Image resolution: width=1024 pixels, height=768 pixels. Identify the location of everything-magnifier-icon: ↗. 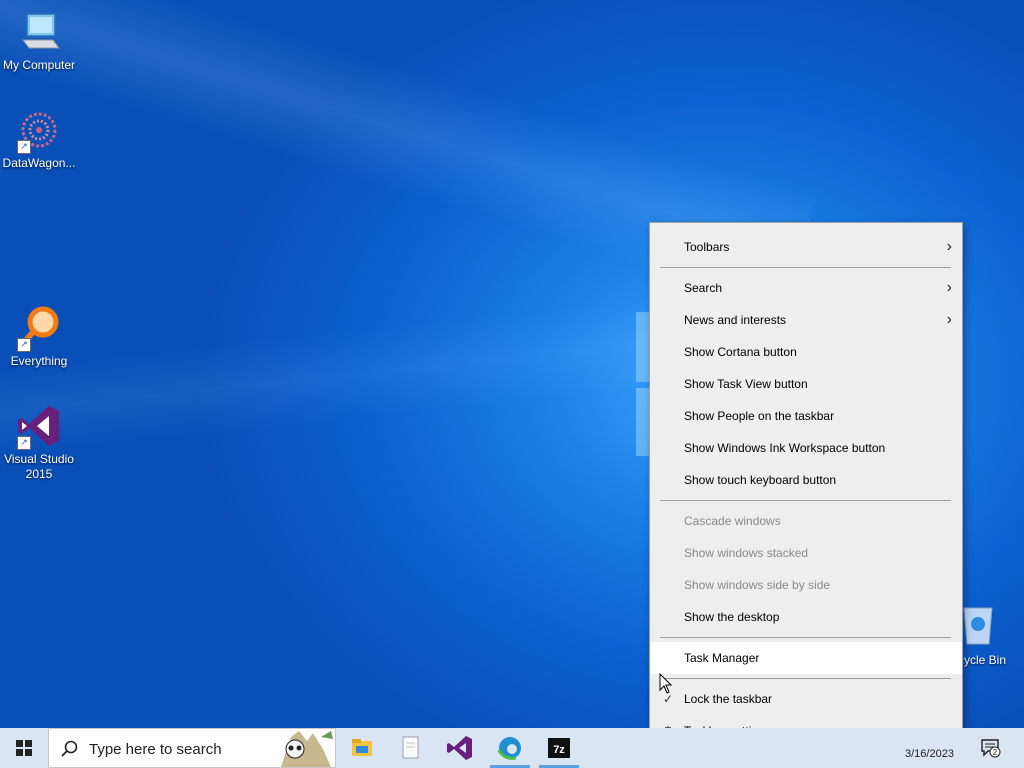
(39, 328).